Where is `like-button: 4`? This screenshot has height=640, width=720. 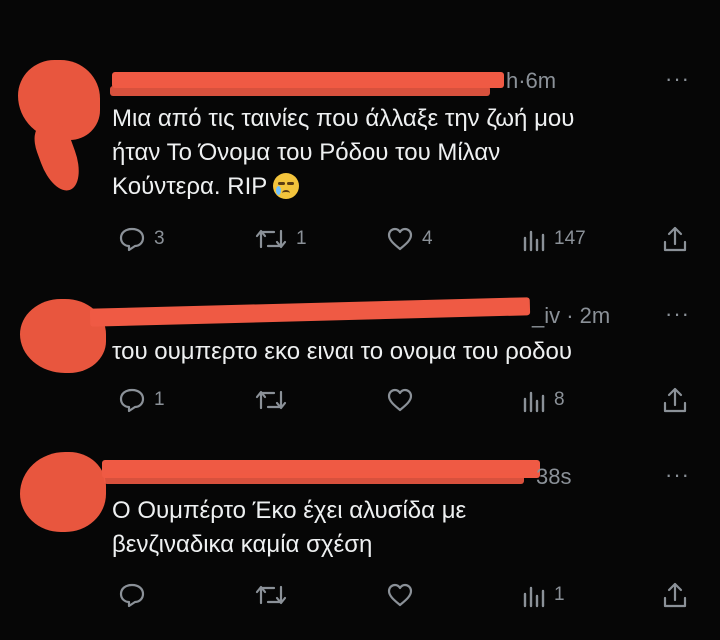 like-button: 4 is located at coordinates (409, 239).